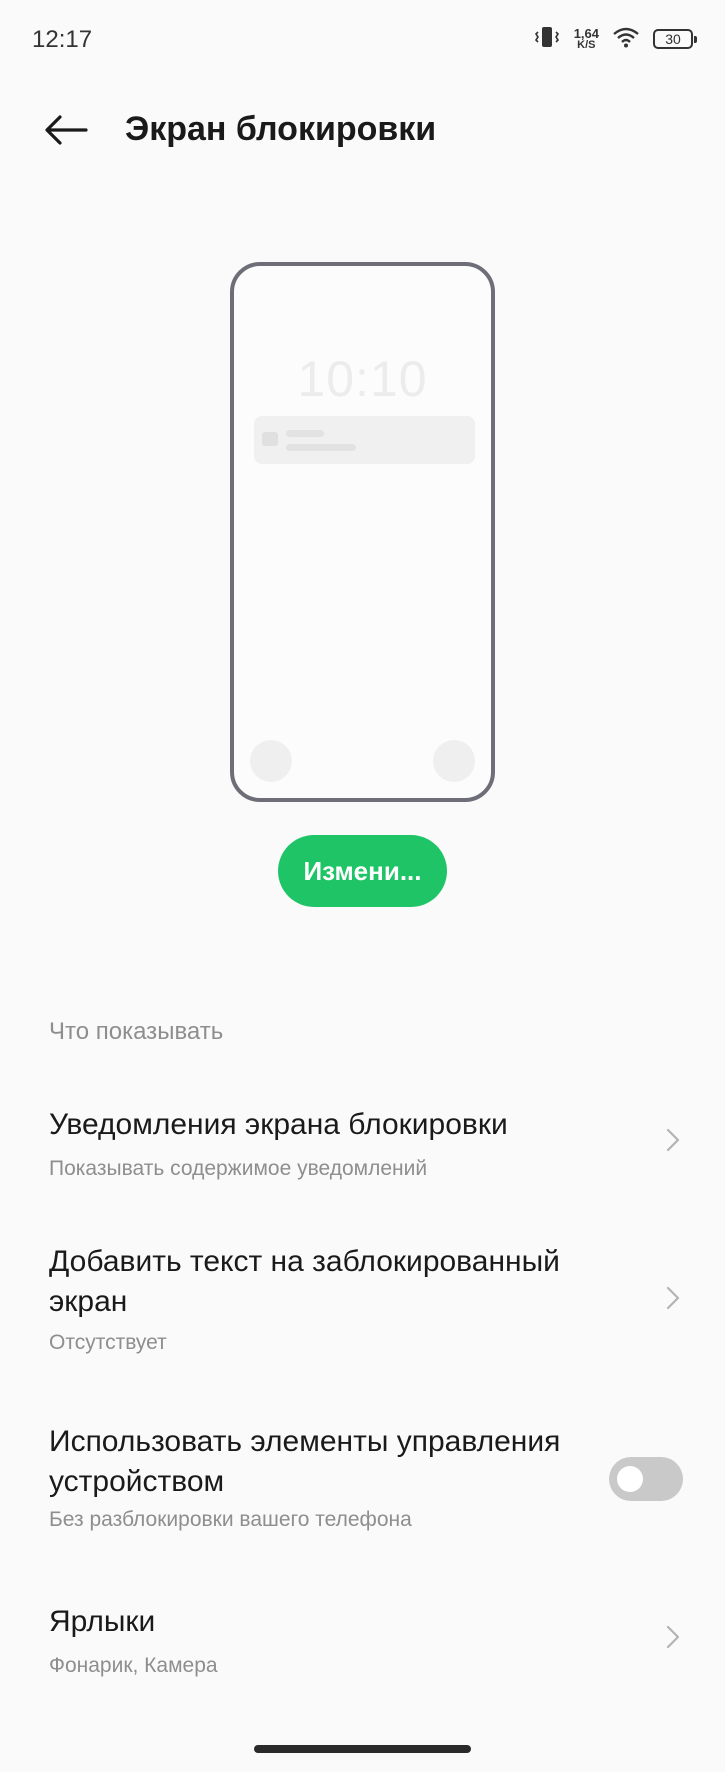  I want to click on app-header: Экран блокировки, so click(362, 130).